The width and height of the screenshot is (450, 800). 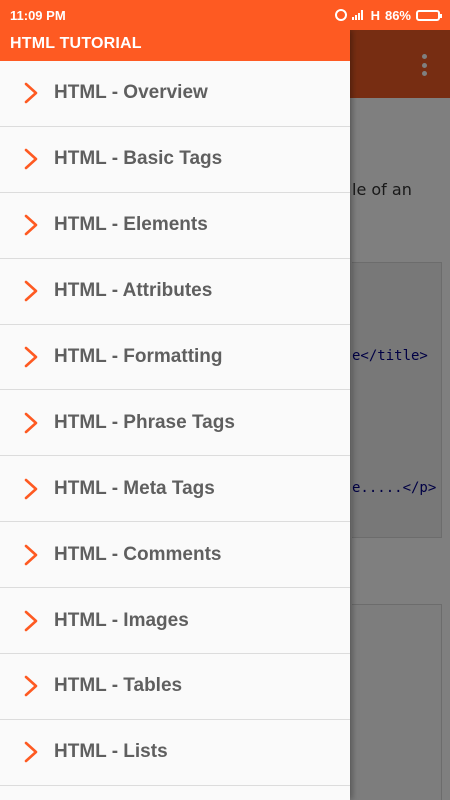 I want to click on status-icons: H 86%, so click(x=388, y=15).